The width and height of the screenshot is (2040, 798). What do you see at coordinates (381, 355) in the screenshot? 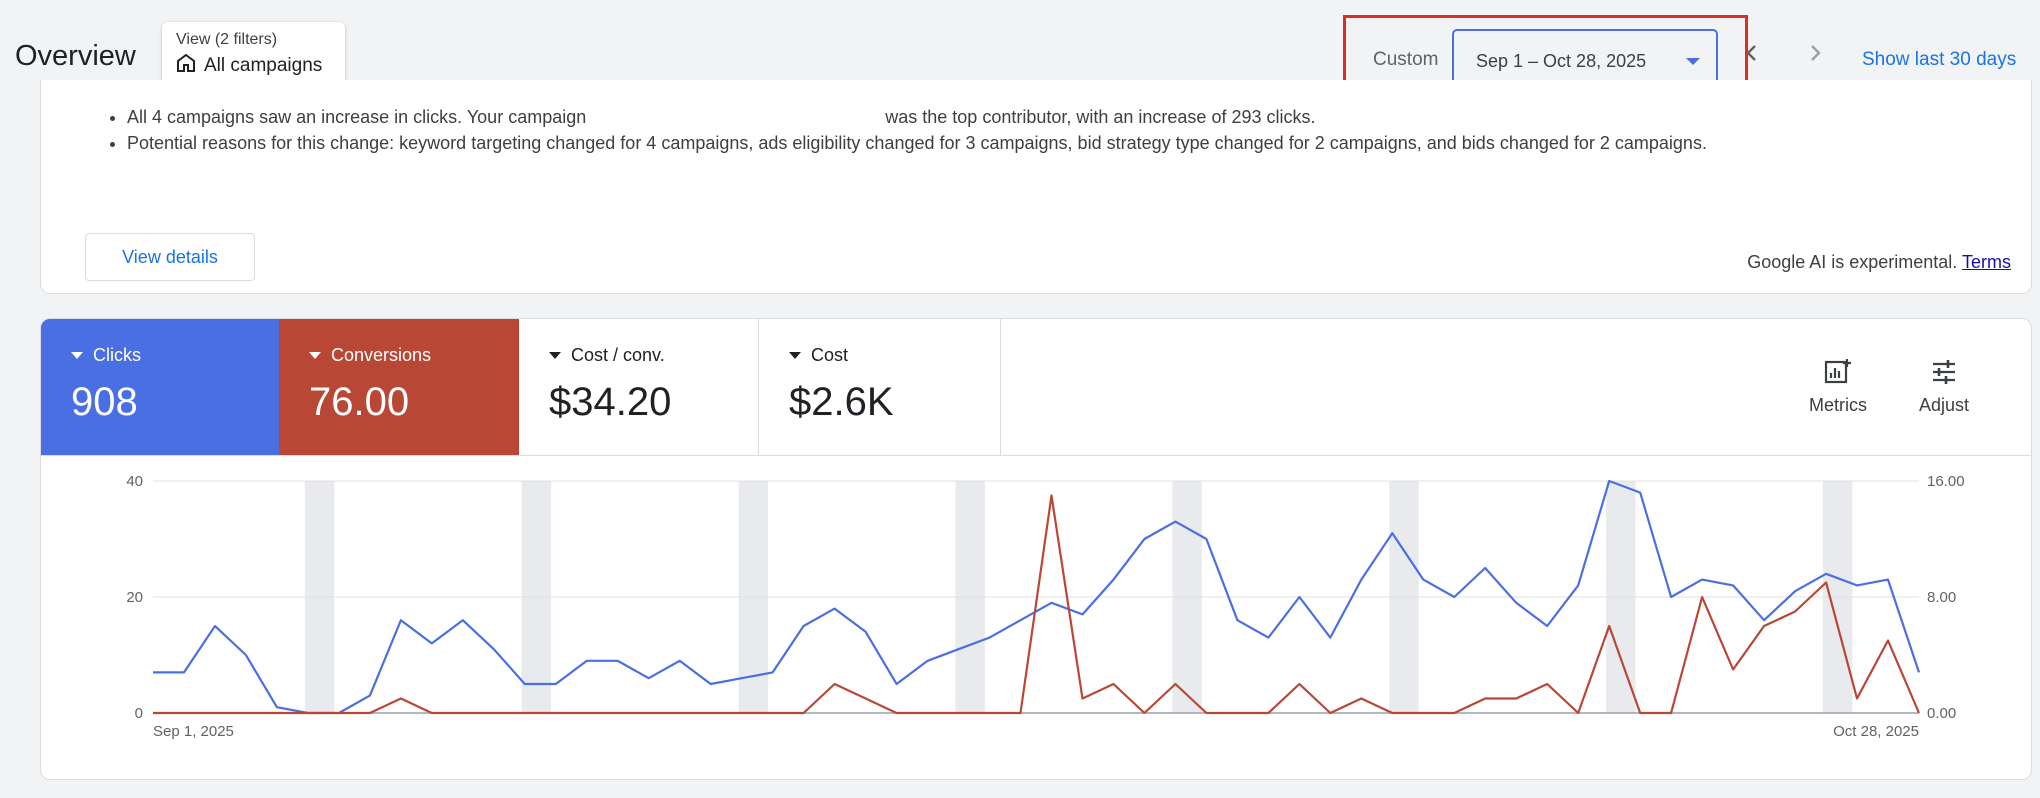
I see `metric-name: Conversions` at bounding box center [381, 355].